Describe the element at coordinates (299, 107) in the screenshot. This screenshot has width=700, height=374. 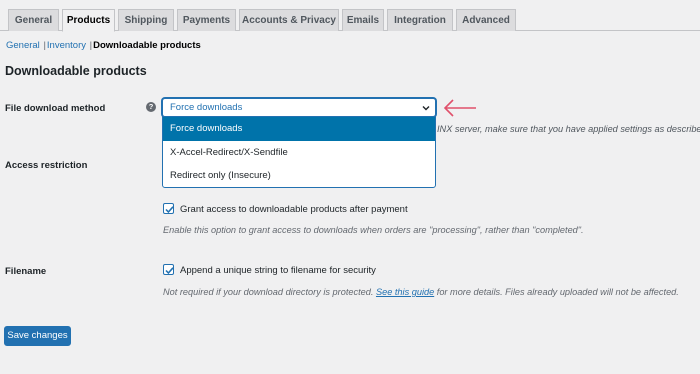
I see `file-download-method-select: Force downloads` at that location.